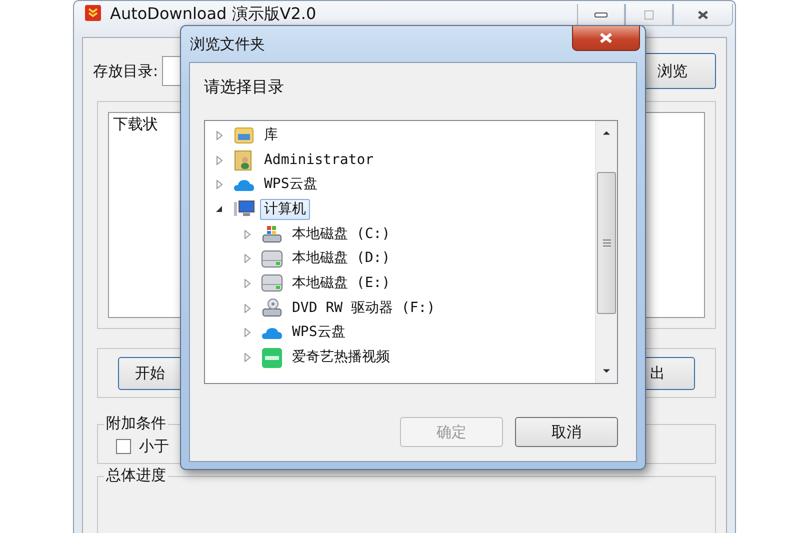  Describe the element at coordinates (341, 234) in the screenshot. I see `tree-item: 本地磁盘 (C:)` at that location.